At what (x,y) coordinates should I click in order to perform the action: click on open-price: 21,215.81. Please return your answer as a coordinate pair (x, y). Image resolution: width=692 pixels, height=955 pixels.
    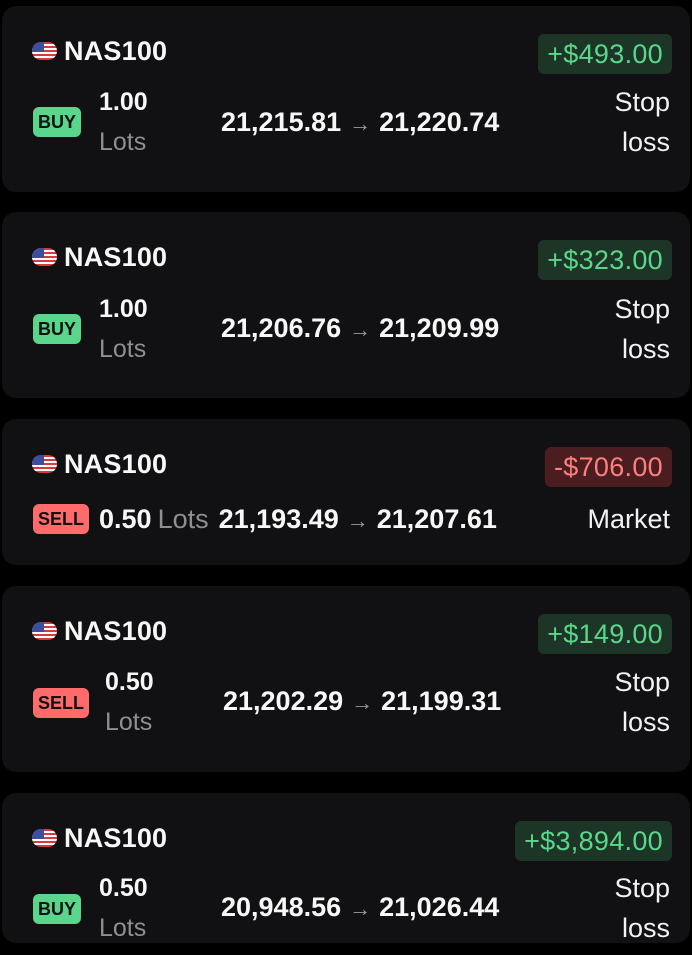
    Looking at the image, I should click on (281, 122).